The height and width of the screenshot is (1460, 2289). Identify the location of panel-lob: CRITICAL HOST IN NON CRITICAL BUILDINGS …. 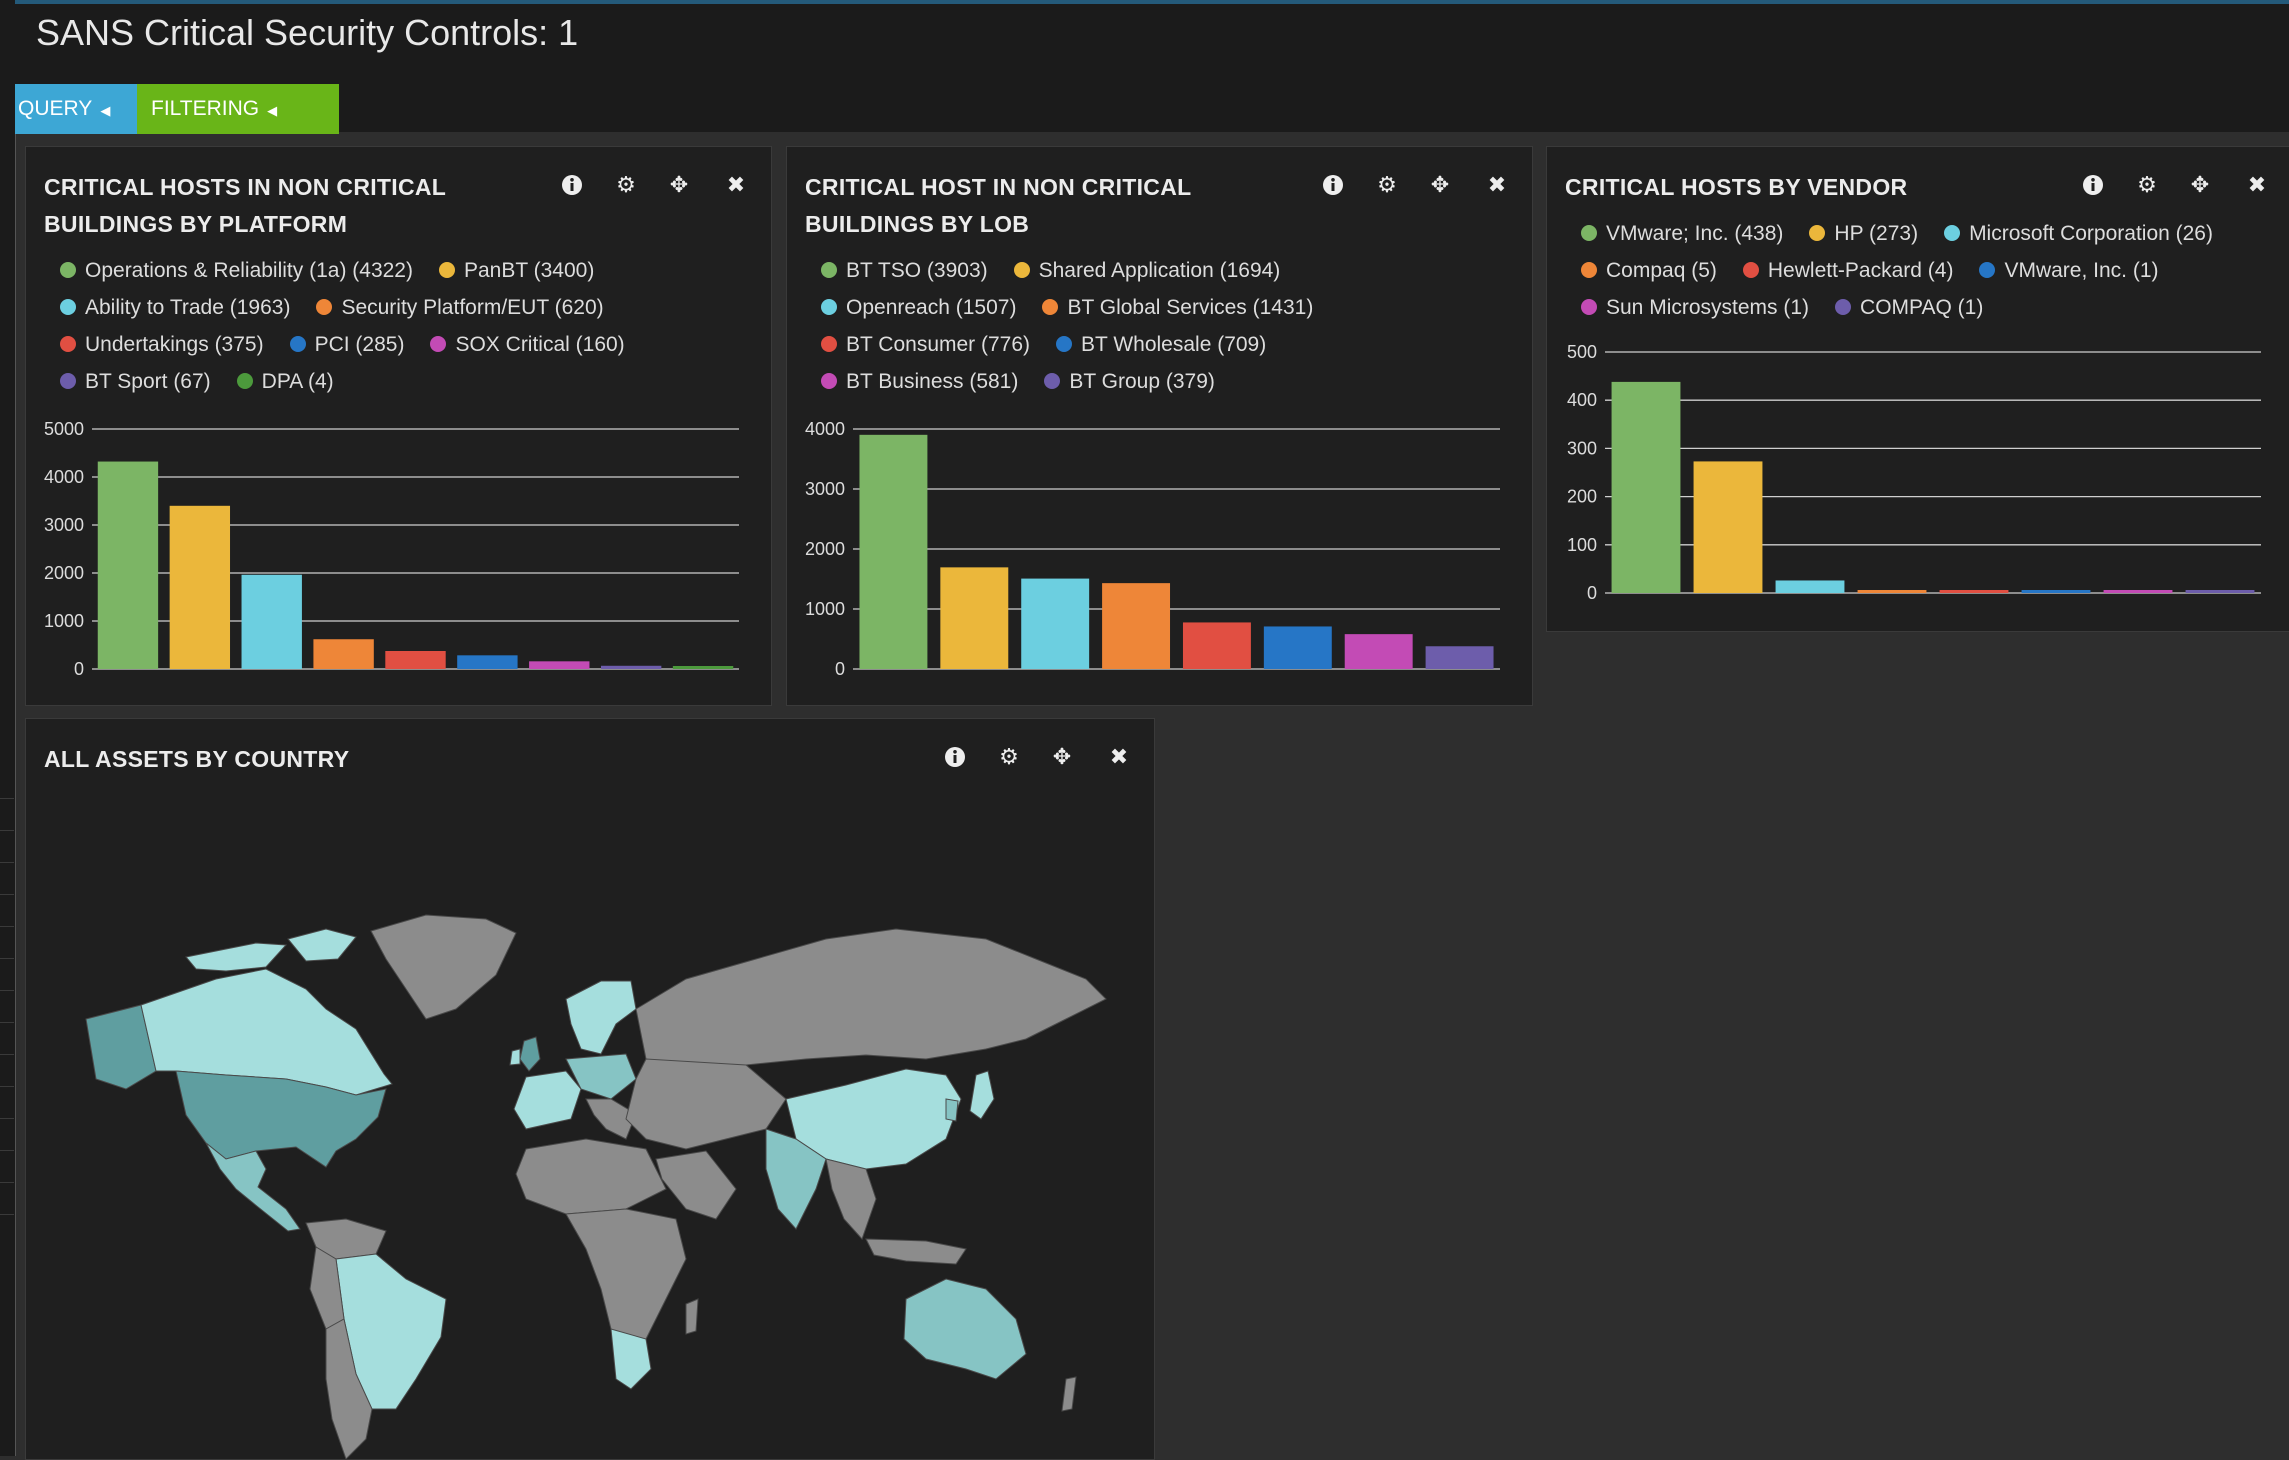
(1159, 426).